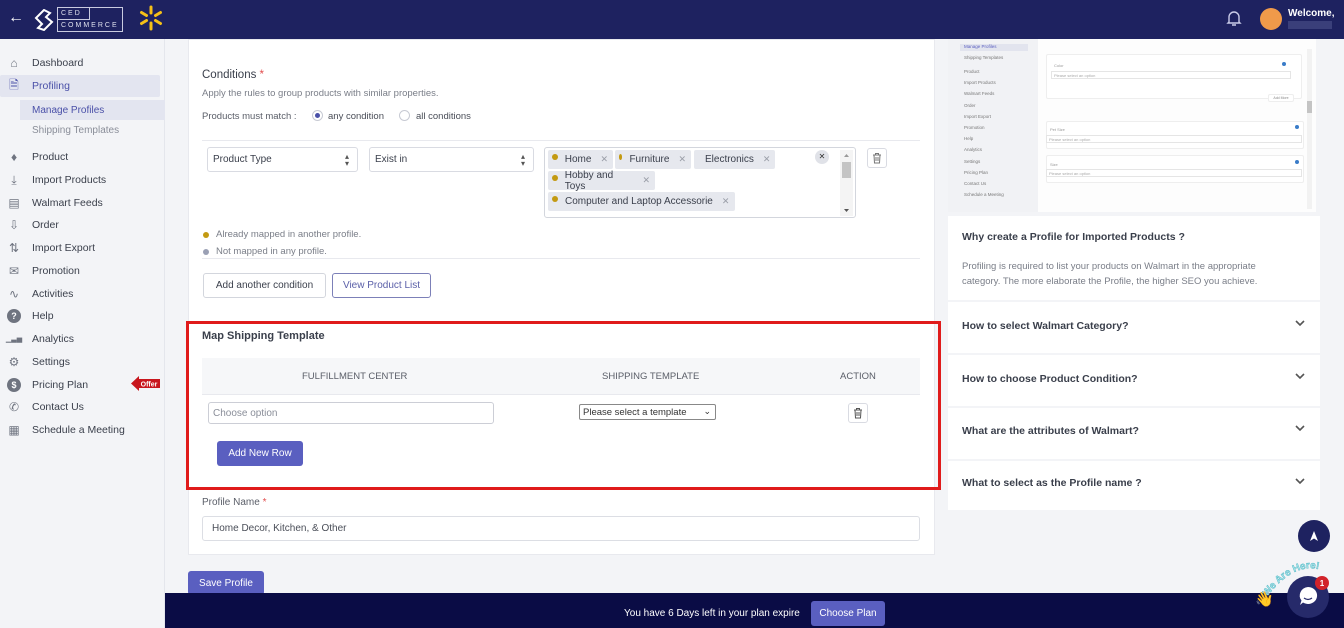 Image resolution: width=1344 pixels, height=628 pixels. What do you see at coordinates (14, 84) in the screenshot?
I see `profile-add-icon: 🗎` at bounding box center [14, 84].